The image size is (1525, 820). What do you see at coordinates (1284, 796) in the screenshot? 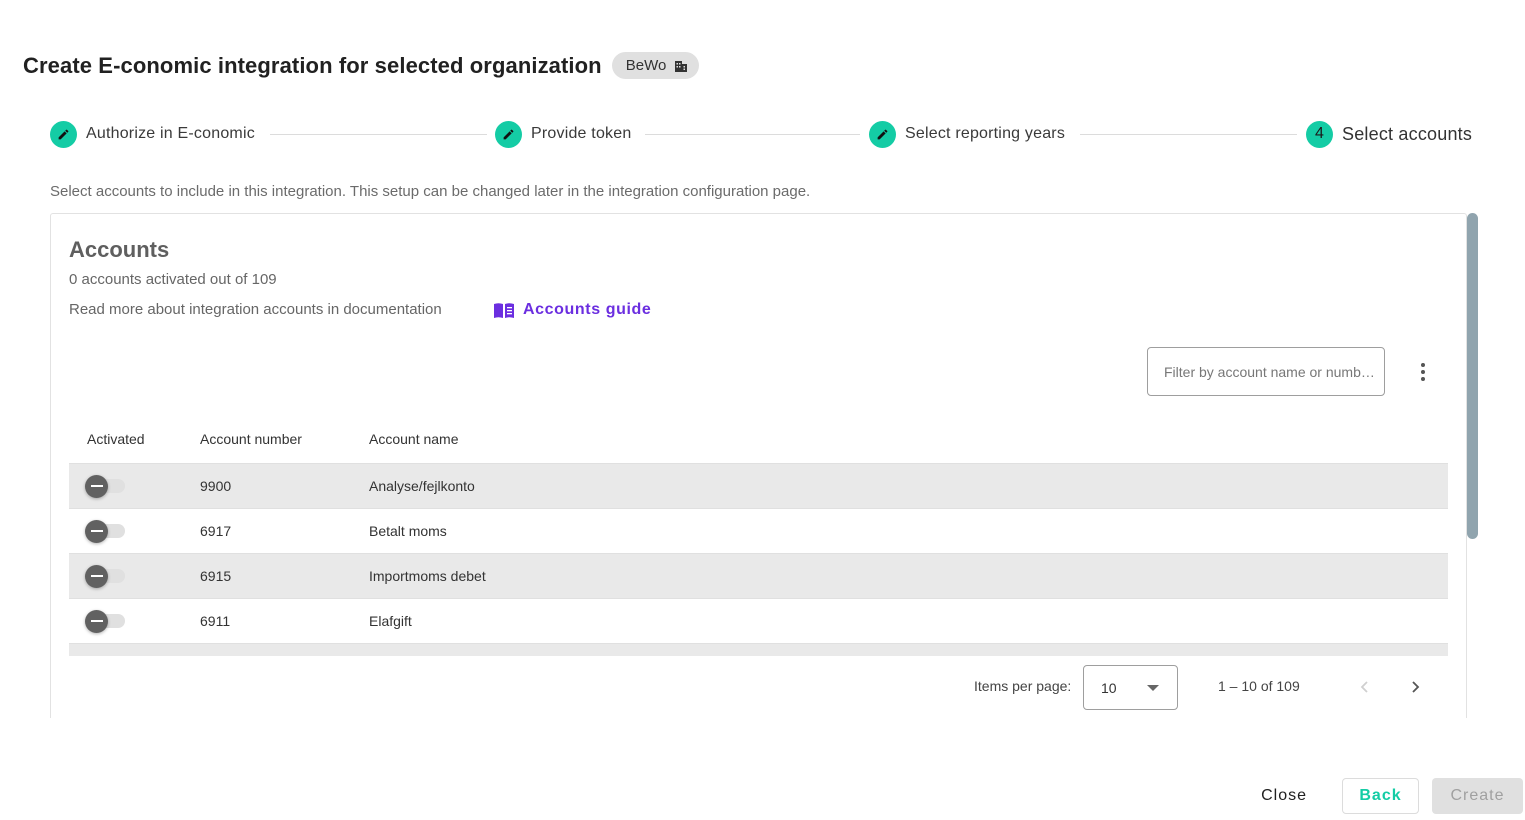
I see `close-button: Close` at bounding box center [1284, 796].